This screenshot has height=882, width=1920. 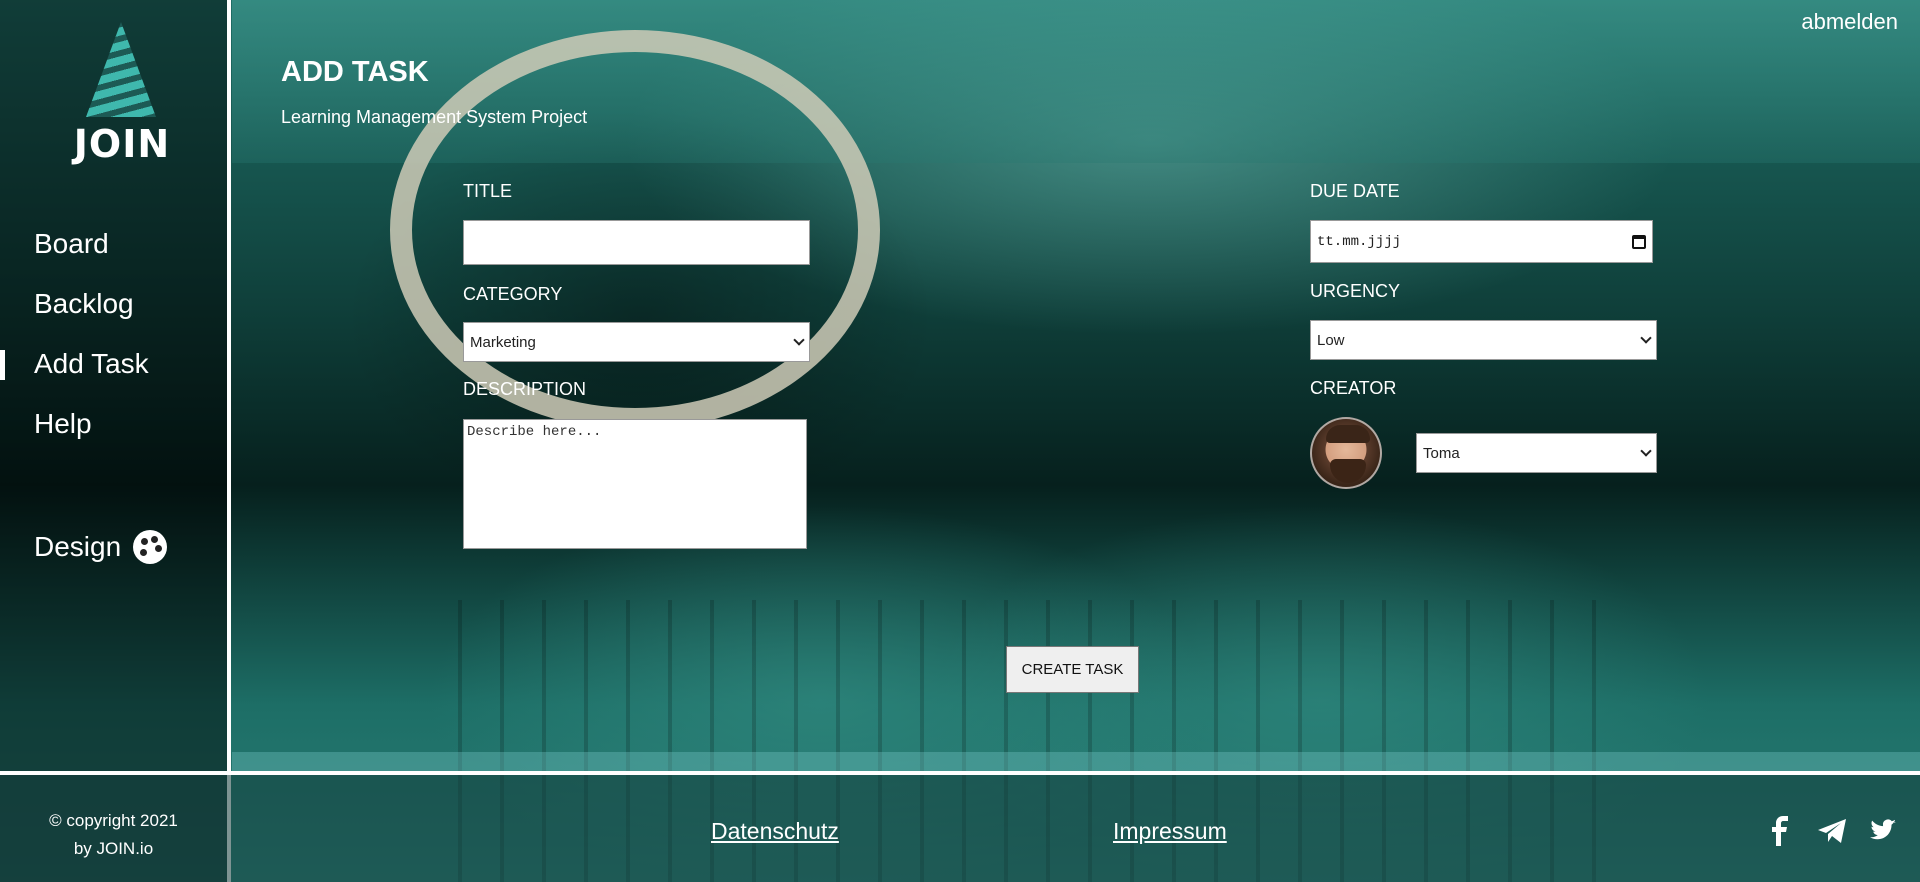 I want to click on facebook-icon, so click(x=1781, y=831).